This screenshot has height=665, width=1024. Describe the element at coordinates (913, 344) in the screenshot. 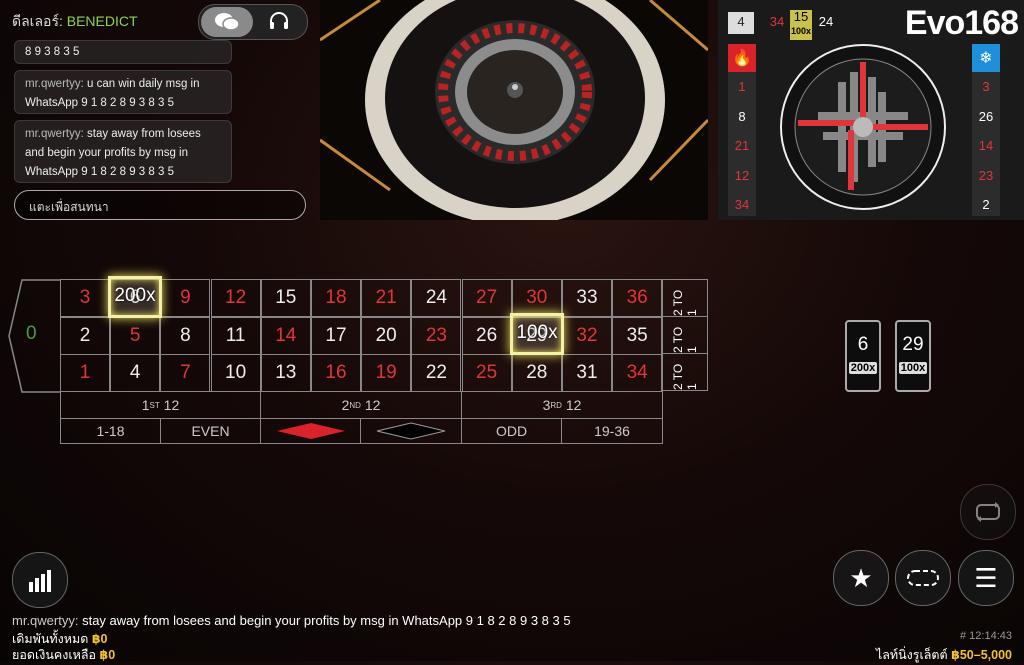

I see `multiplier-number: 29` at that location.